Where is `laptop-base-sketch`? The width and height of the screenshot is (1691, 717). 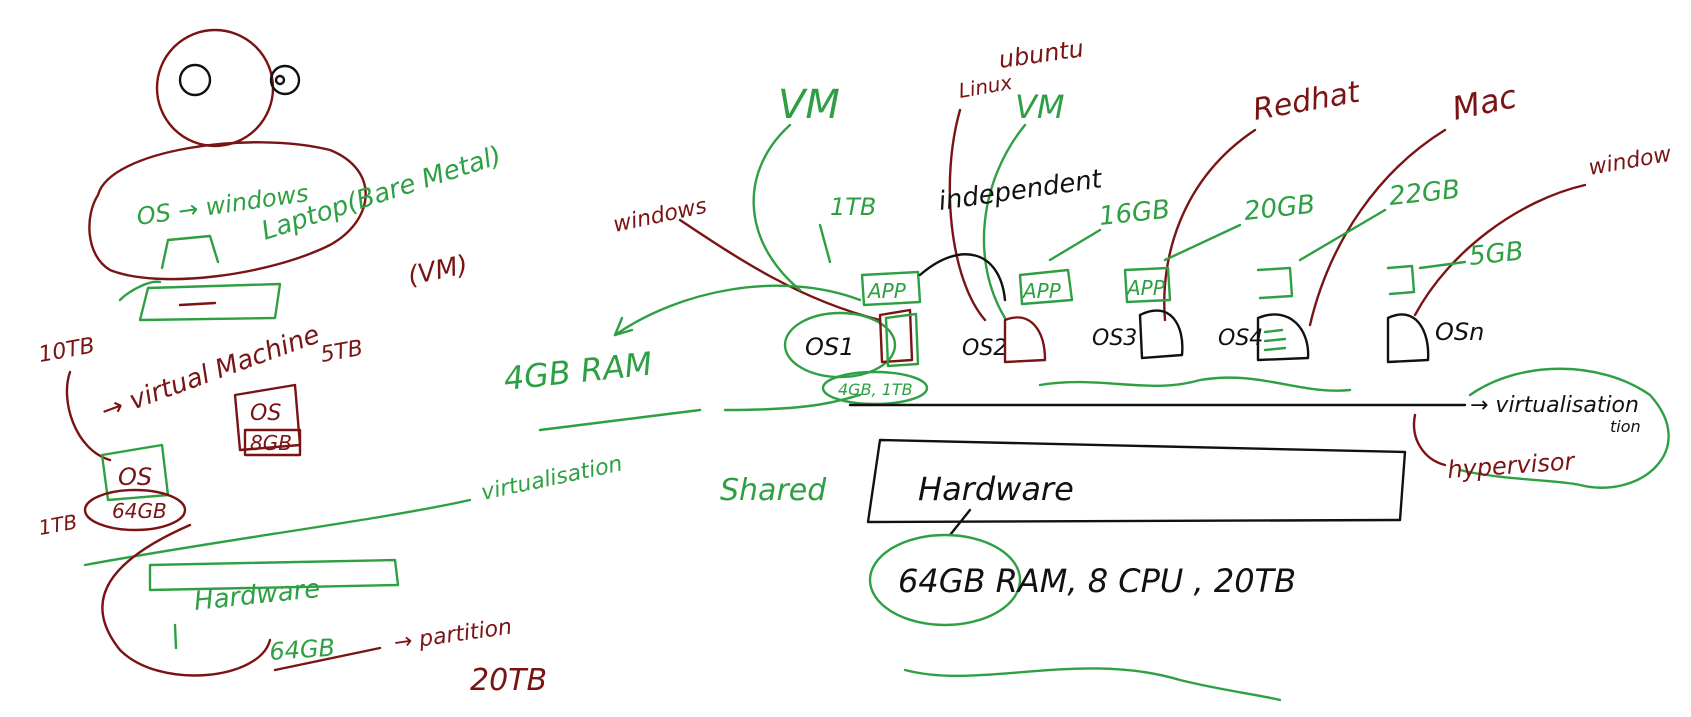 laptop-base-sketch is located at coordinates (210, 302).